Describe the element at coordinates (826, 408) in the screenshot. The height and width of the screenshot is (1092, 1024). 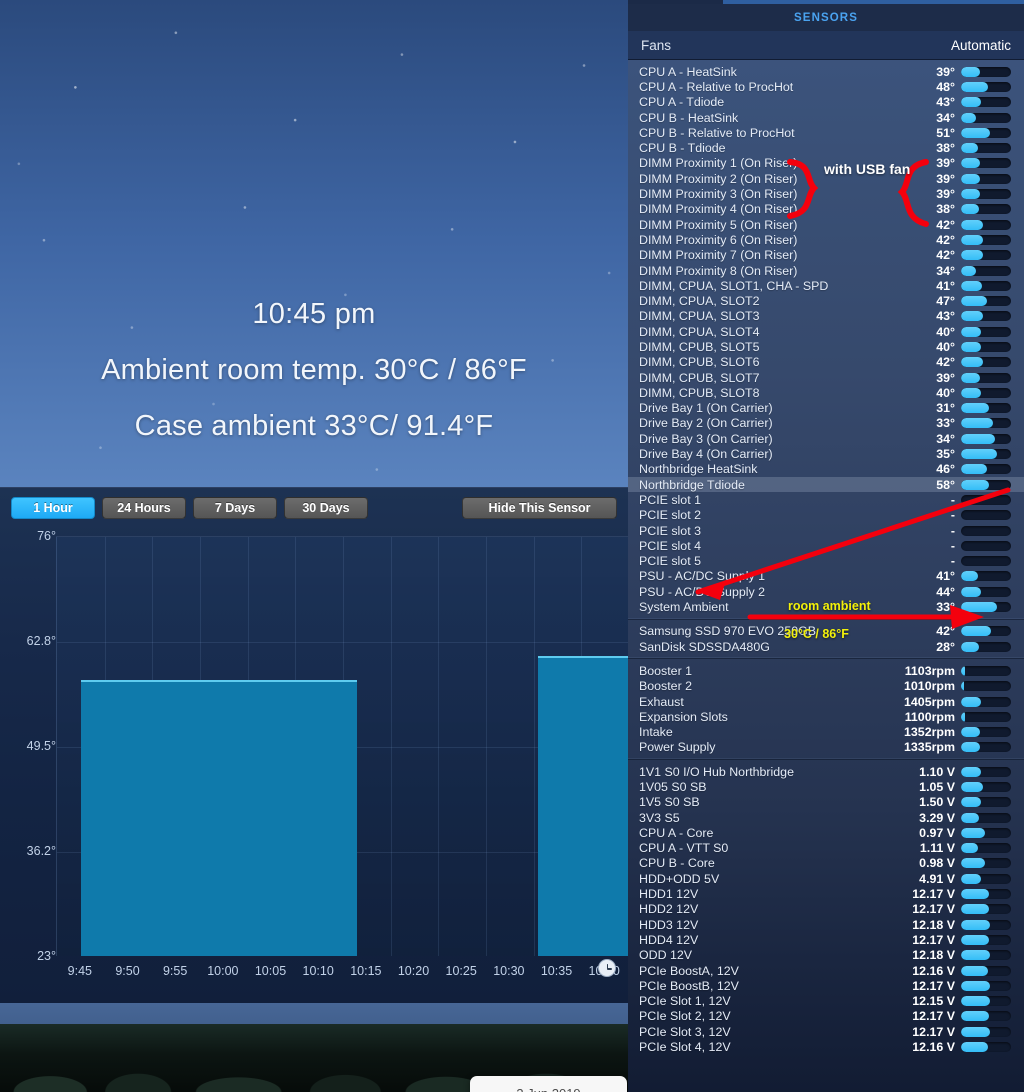
I see `sensor-row: Drive Bay 1 (On Carrier) 31°` at that location.